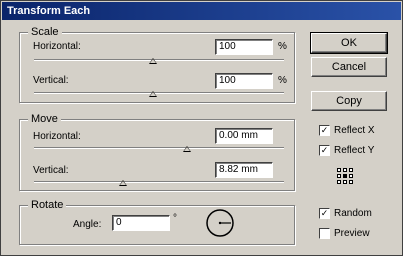  Describe the element at coordinates (201, 11) in the screenshot. I see `title-bar: Transform Each` at that location.